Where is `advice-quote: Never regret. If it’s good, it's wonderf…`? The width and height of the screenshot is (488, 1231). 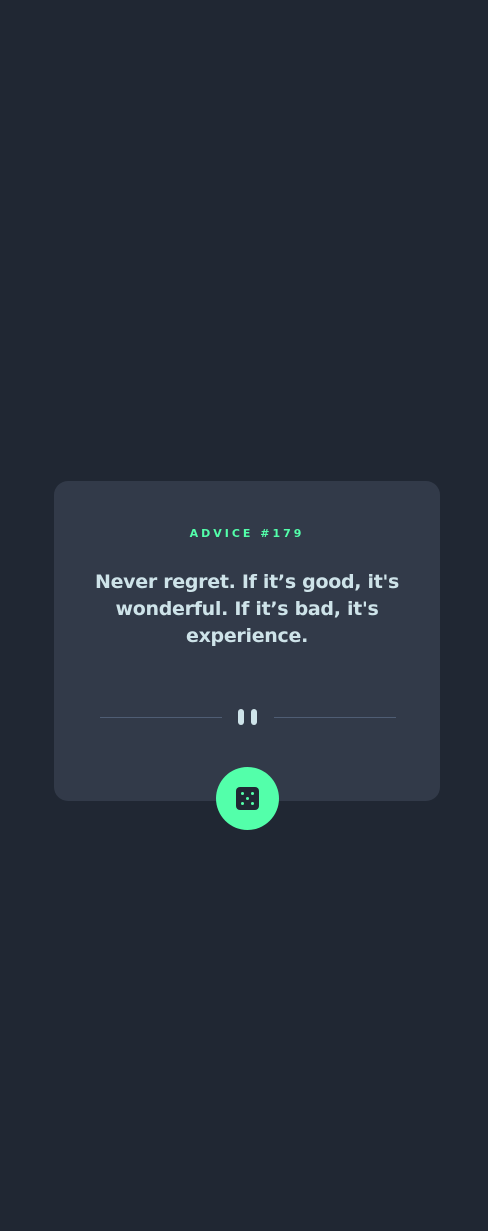
advice-quote: Never regret. If it’s good, it's wonderf… is located at coordinates (247, 609).